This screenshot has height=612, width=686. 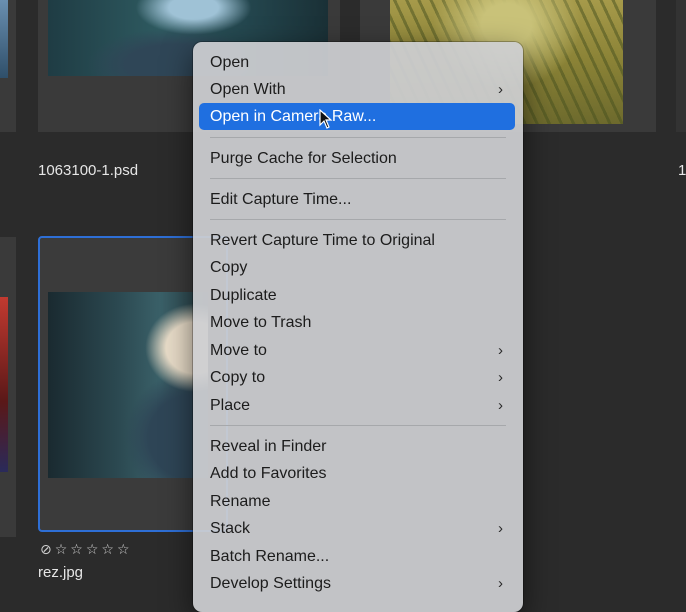 I want to click on menu-item-rename: Rename, so click(x=357, y=501).